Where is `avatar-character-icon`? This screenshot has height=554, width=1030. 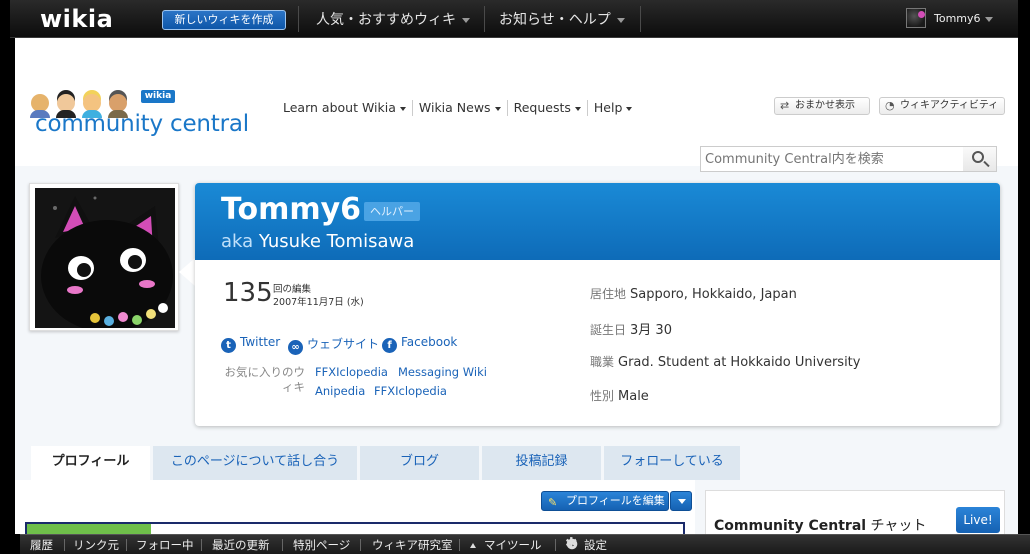 avatar-character-icon is located at coordinates (105, 258).